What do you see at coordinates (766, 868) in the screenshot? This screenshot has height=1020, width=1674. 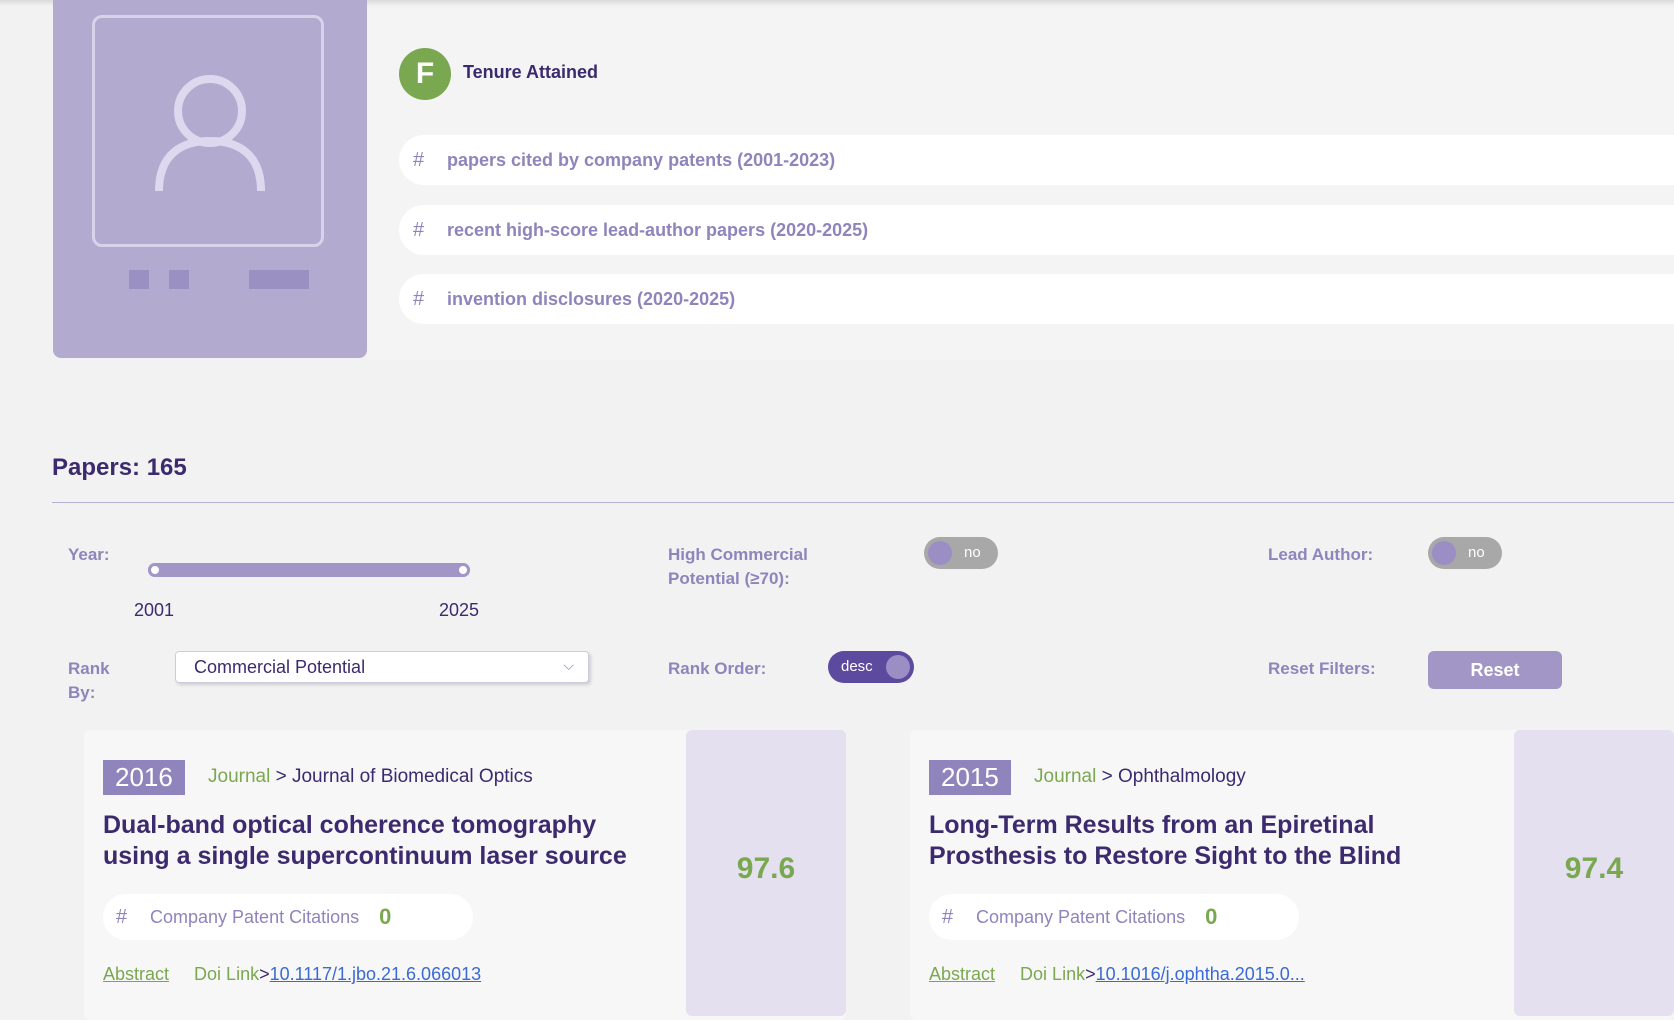 I see `commercial-score: 97.6` at bounding box center [766, 868].